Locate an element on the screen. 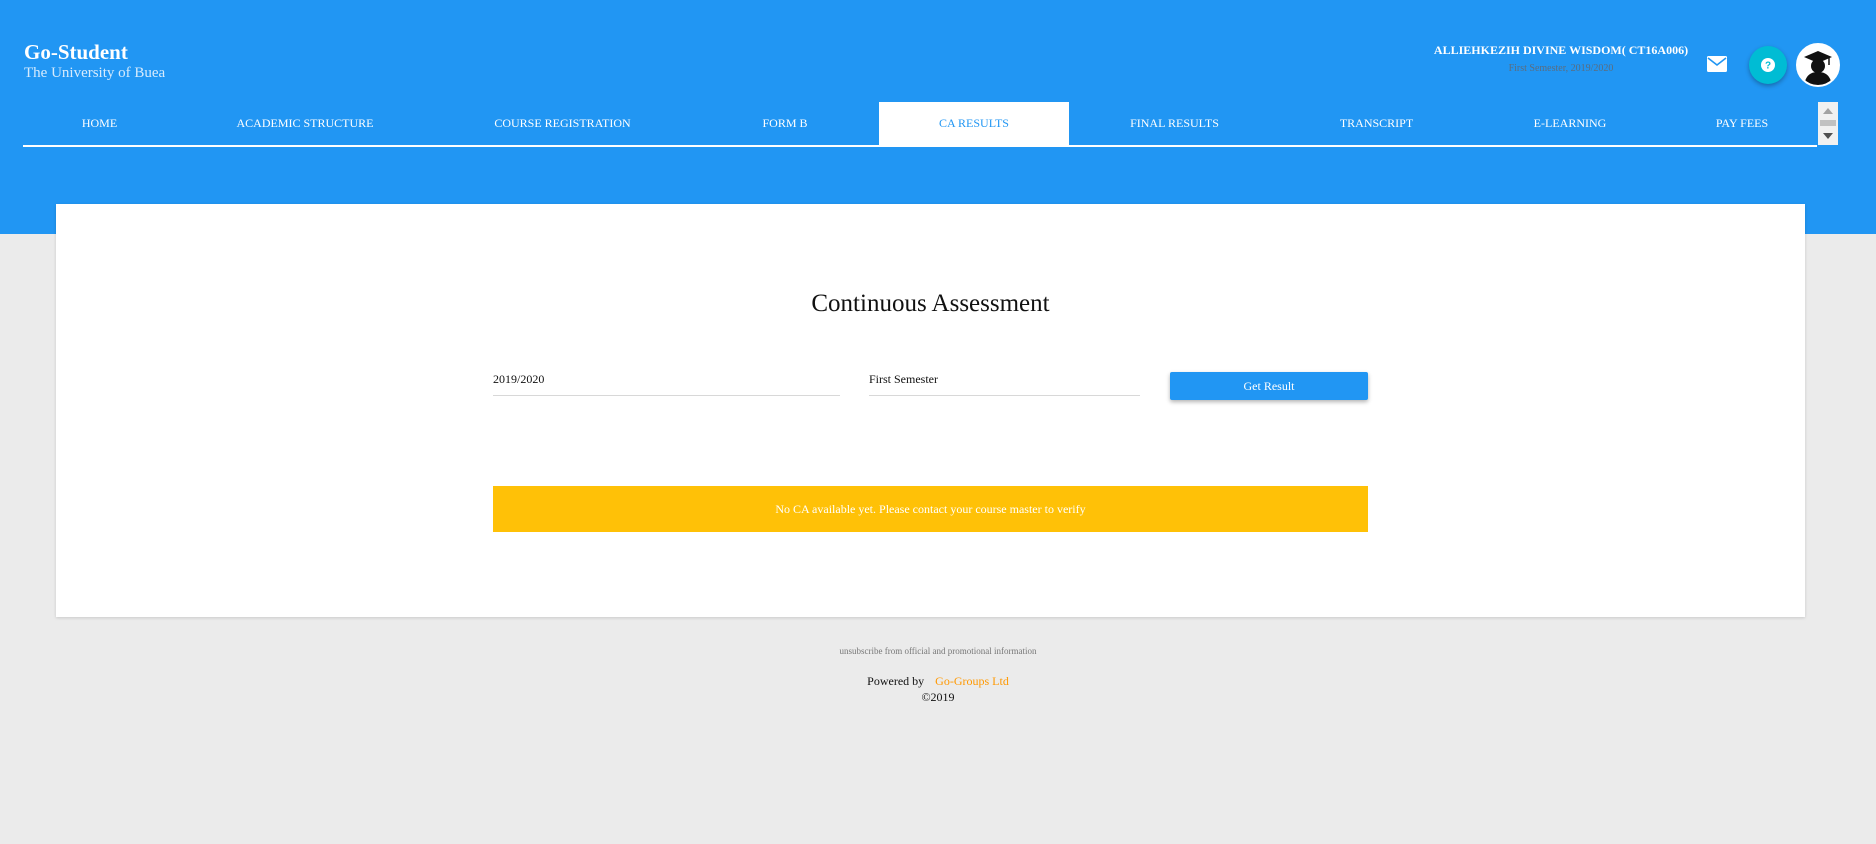  nav-item-home: HOME is located at coordinates (99, 123).